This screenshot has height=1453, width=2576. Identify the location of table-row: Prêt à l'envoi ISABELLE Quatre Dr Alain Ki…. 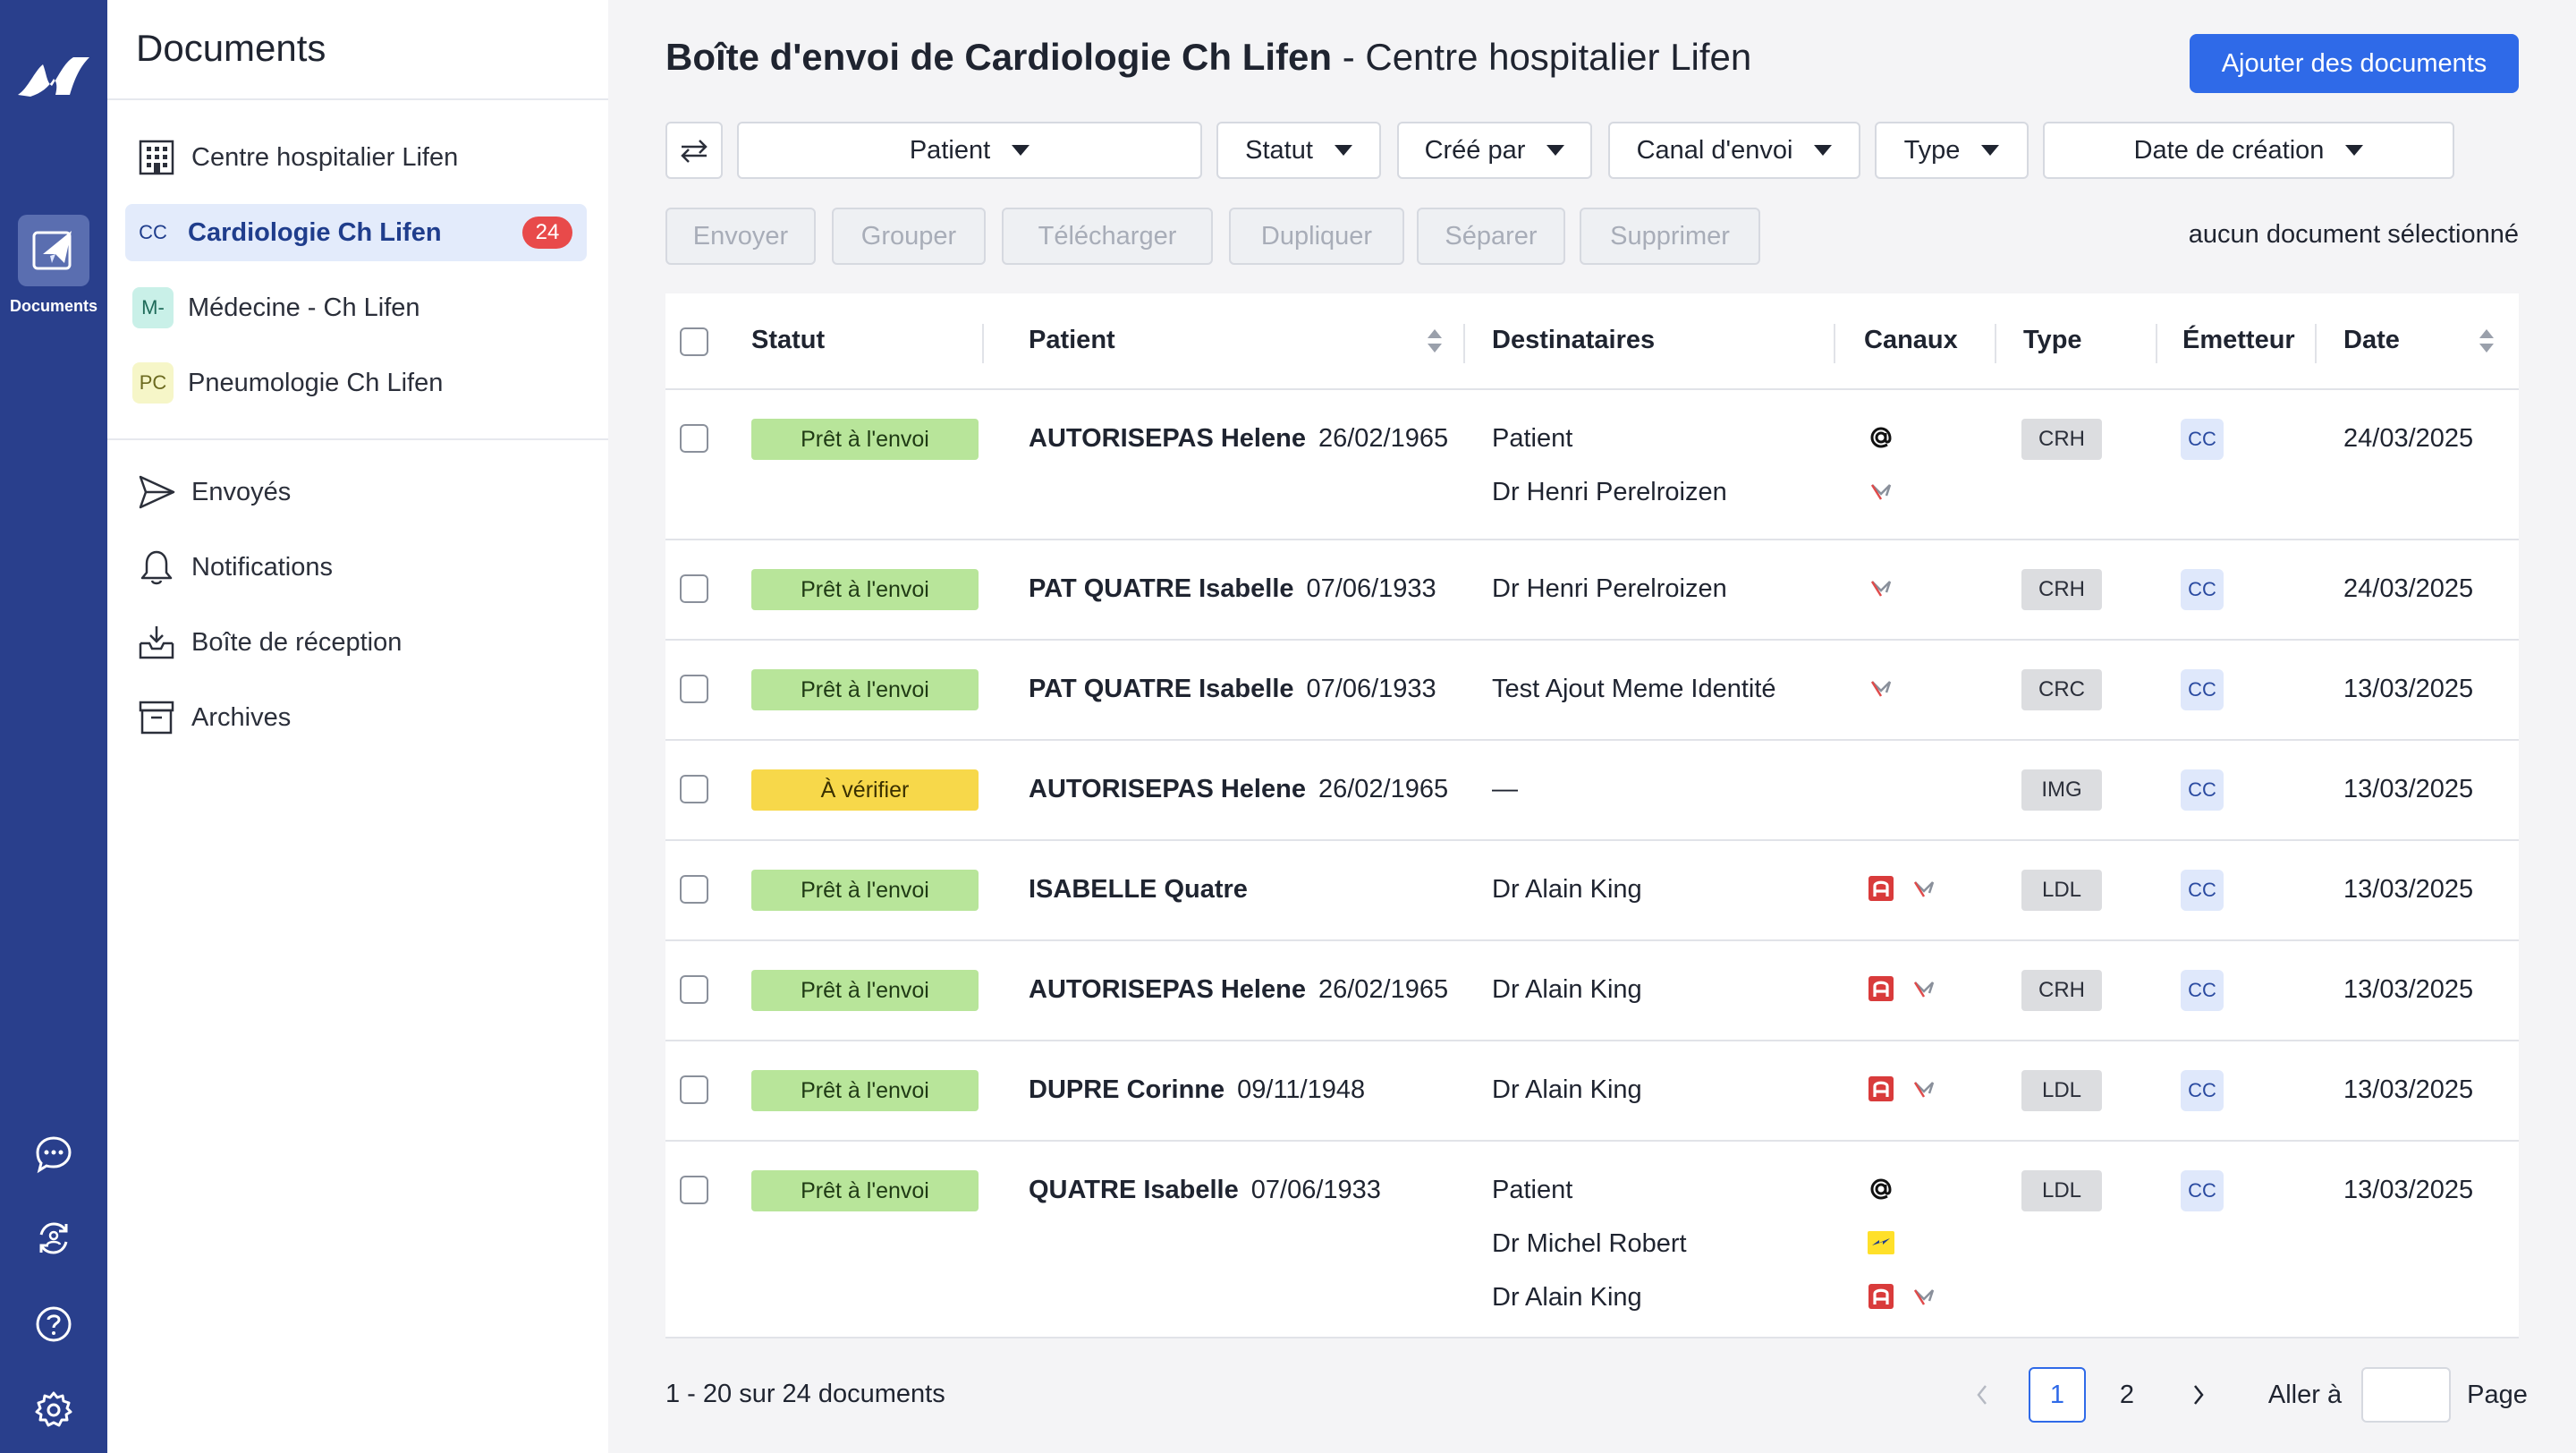
(1592, 891).